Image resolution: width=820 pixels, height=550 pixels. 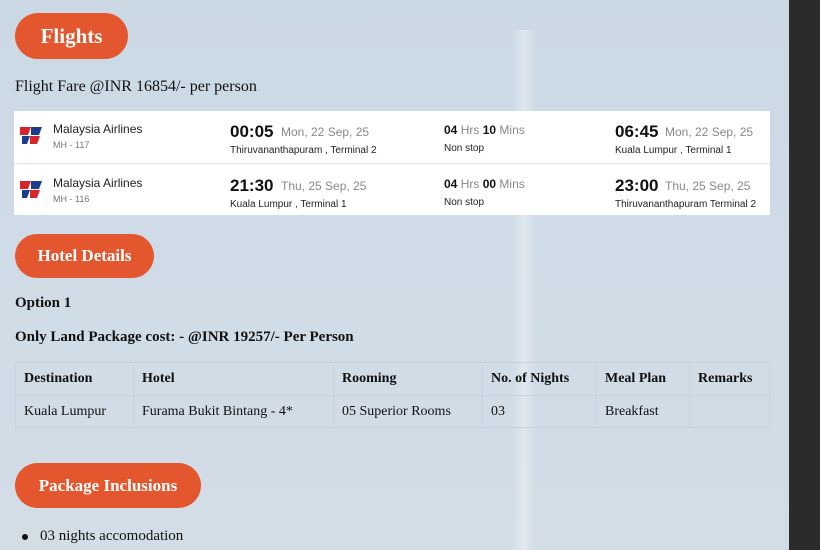 I want to click on departure-place: Kuala Lumpur , Terminal 1, so click(x=288, y=204).